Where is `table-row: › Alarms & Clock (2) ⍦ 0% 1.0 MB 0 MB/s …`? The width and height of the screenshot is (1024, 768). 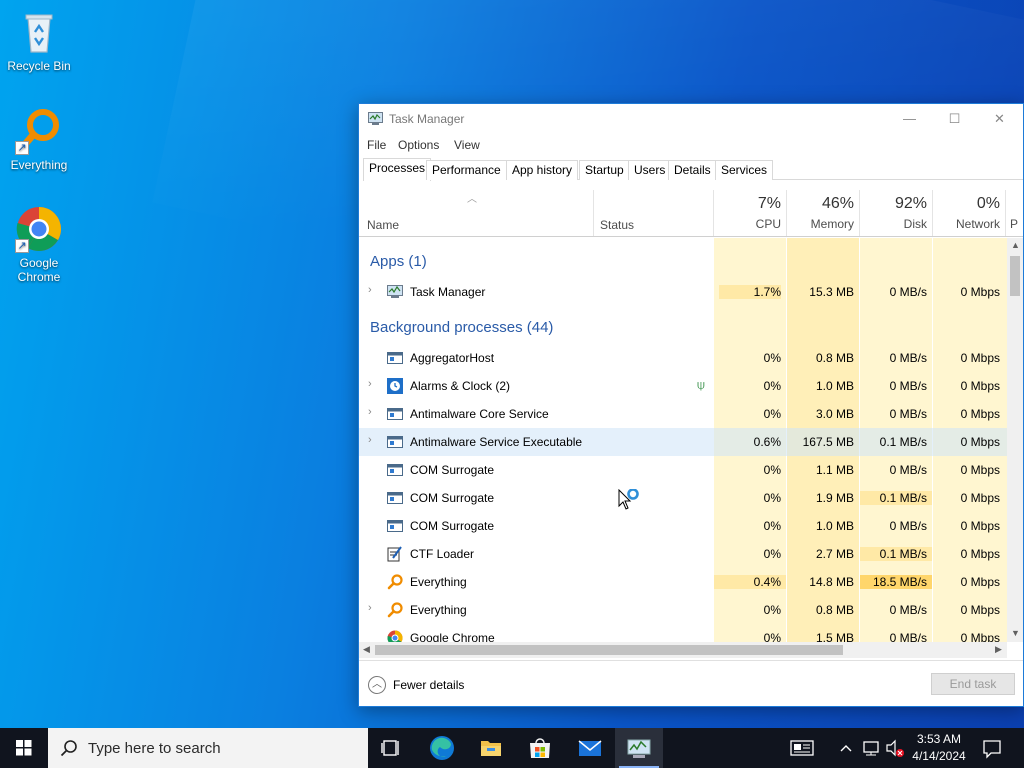
table-row: › Alarms & Clock (2) ⍦ 0% 1.0 MB 0 MB/s … is located at coordinates (683, 386).